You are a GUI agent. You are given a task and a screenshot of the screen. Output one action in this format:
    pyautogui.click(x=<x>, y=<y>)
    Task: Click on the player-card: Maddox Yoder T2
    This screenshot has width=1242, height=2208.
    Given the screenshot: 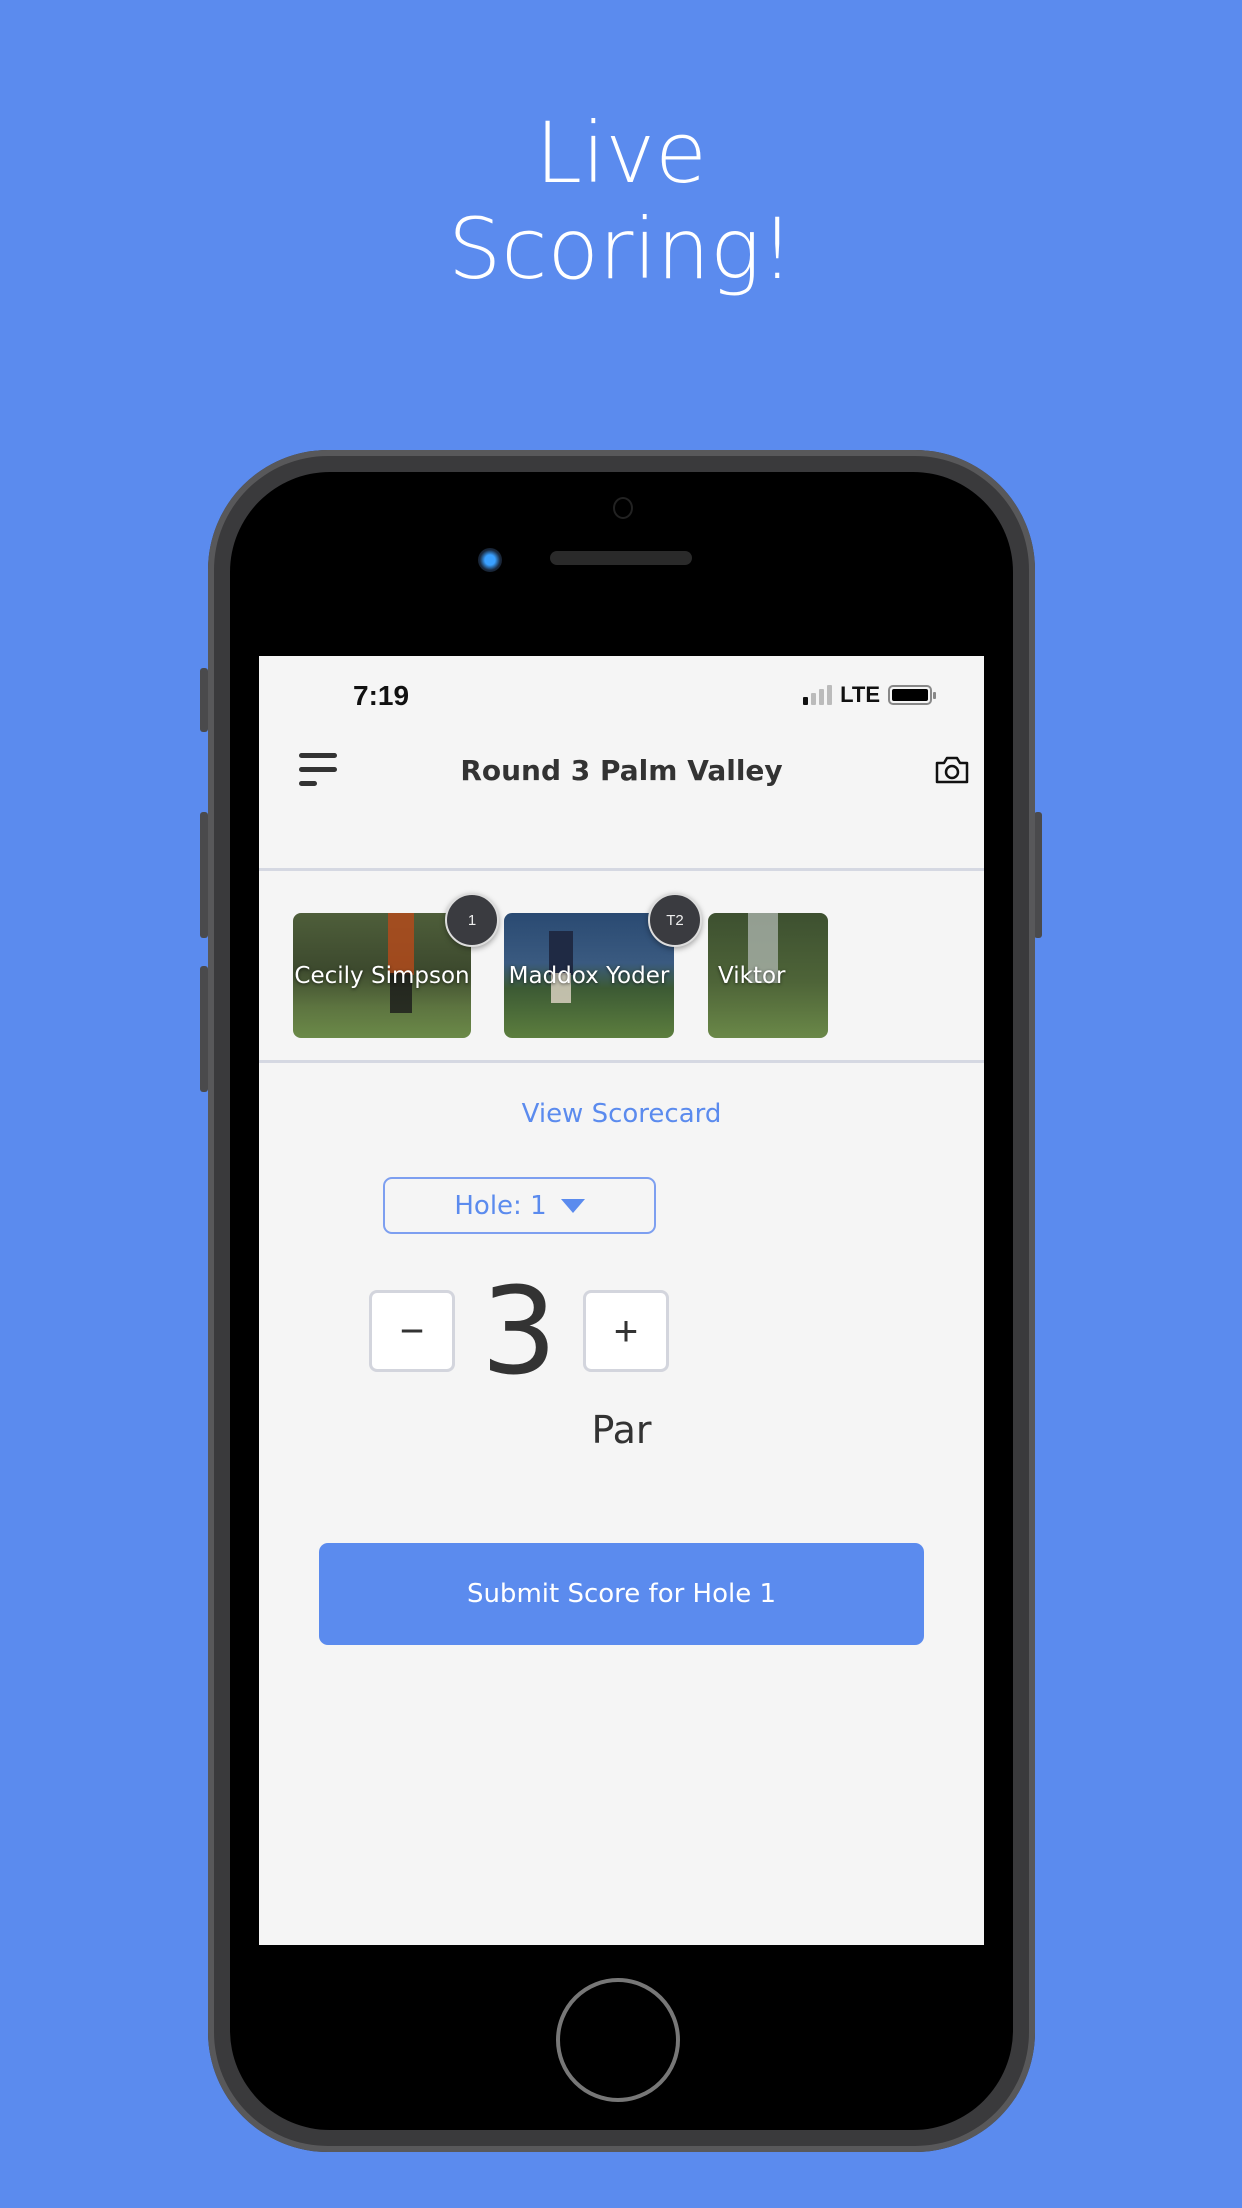 What is the action you would take?
    pyautogui.click(x=603, y=965)
    